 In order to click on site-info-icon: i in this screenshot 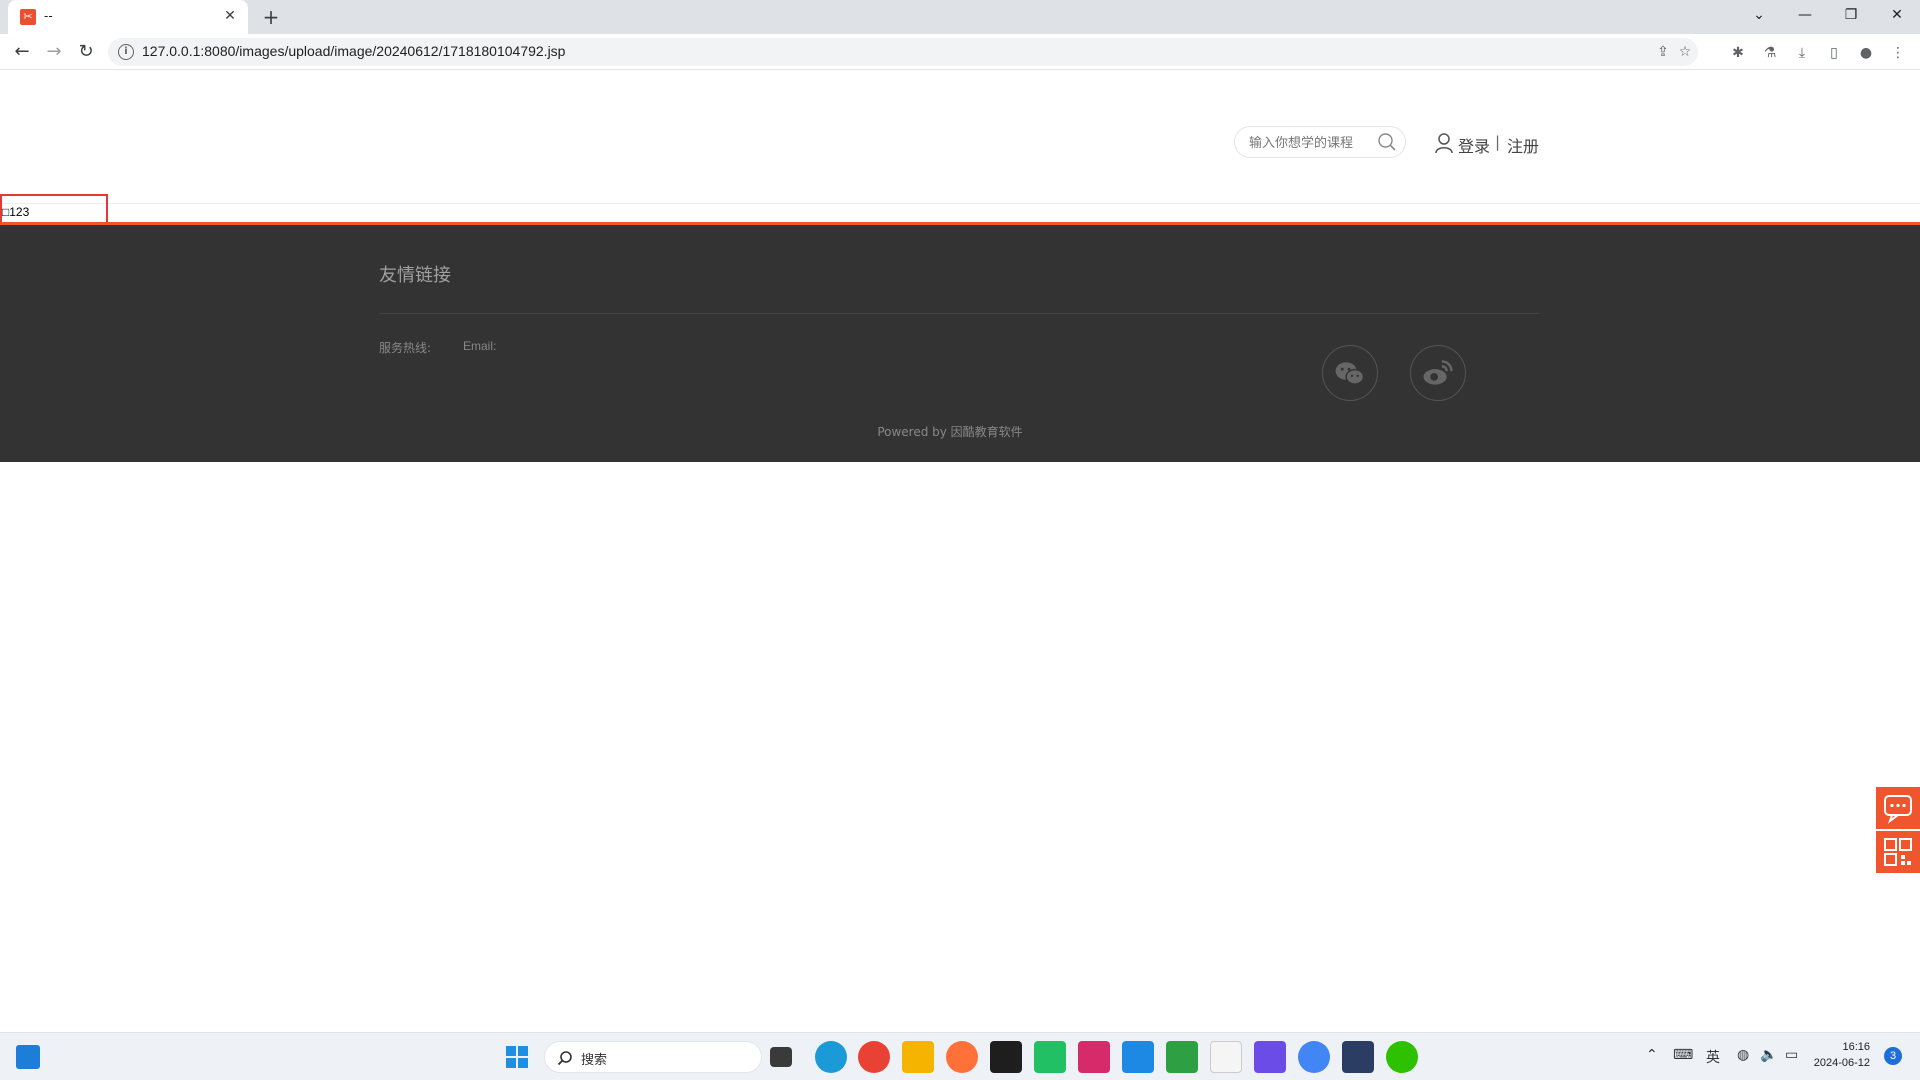, I will do `click(126, 52)`.